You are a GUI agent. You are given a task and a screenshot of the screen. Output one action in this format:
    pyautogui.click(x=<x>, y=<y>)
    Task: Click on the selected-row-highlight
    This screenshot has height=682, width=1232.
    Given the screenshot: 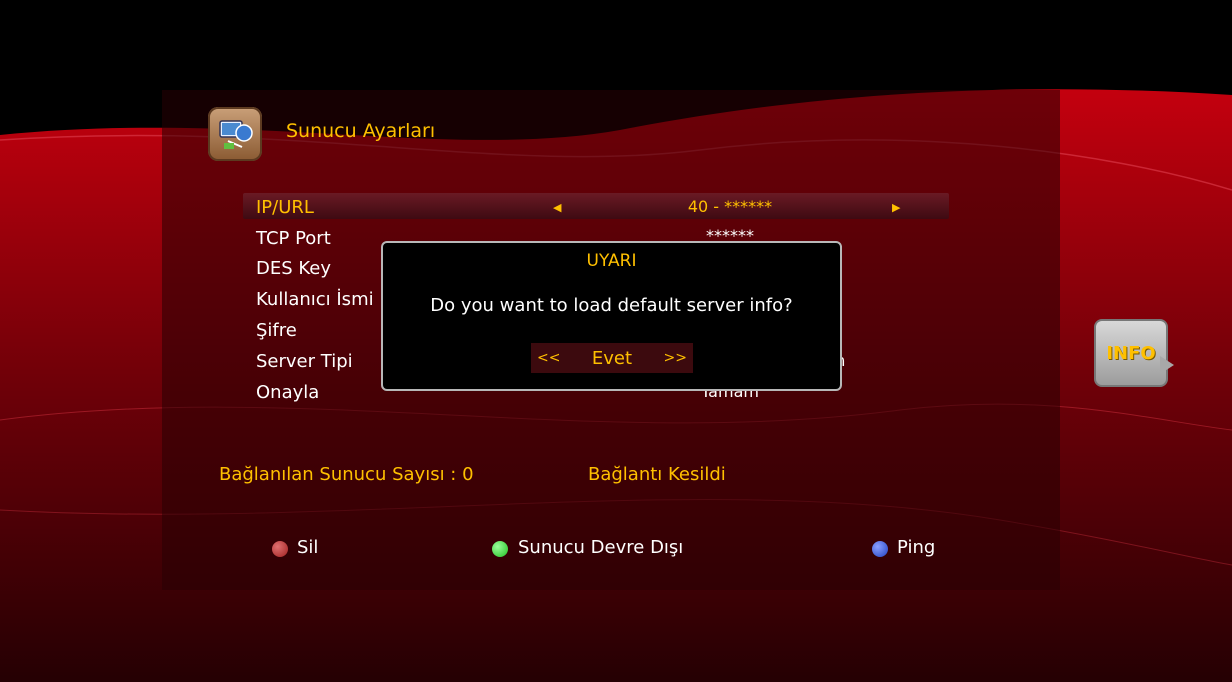 What is the action you would take?
    pyautogui.click(x=596, y=206)
    